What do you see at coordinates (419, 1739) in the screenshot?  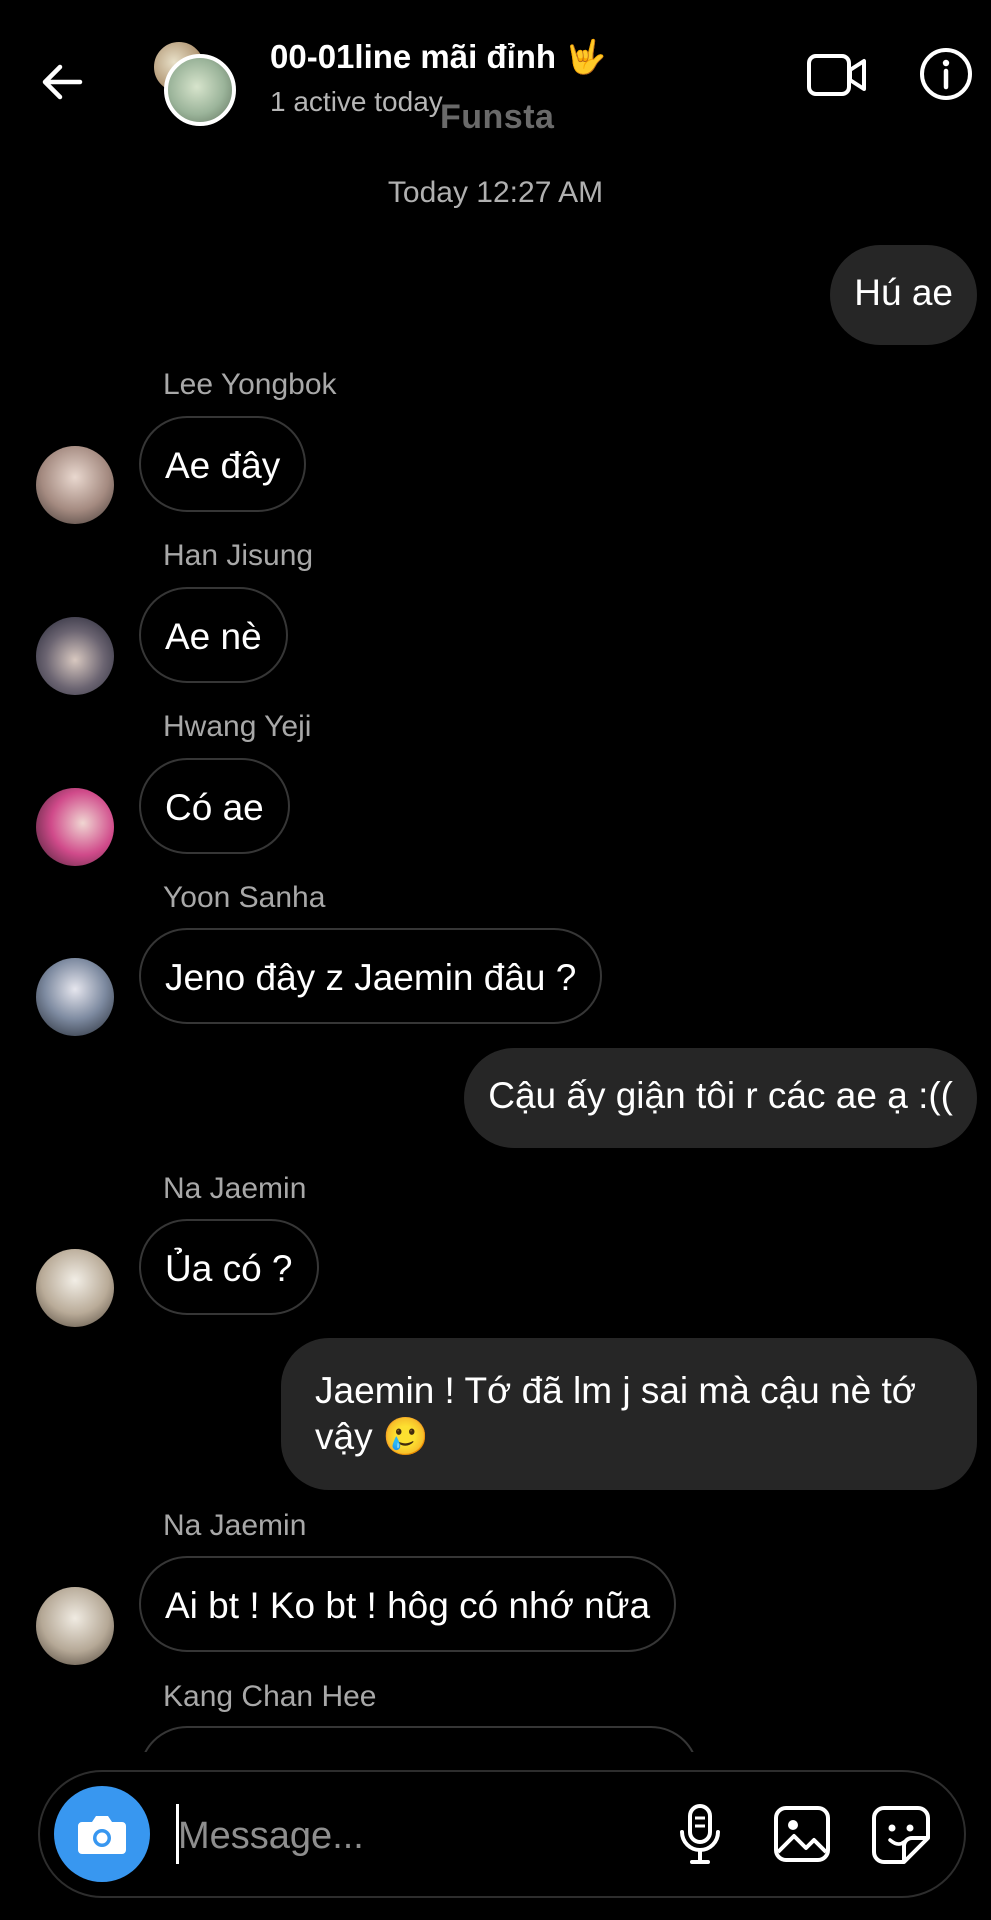 I see `incoming-message-partial` at bounding box center [419, 1739].